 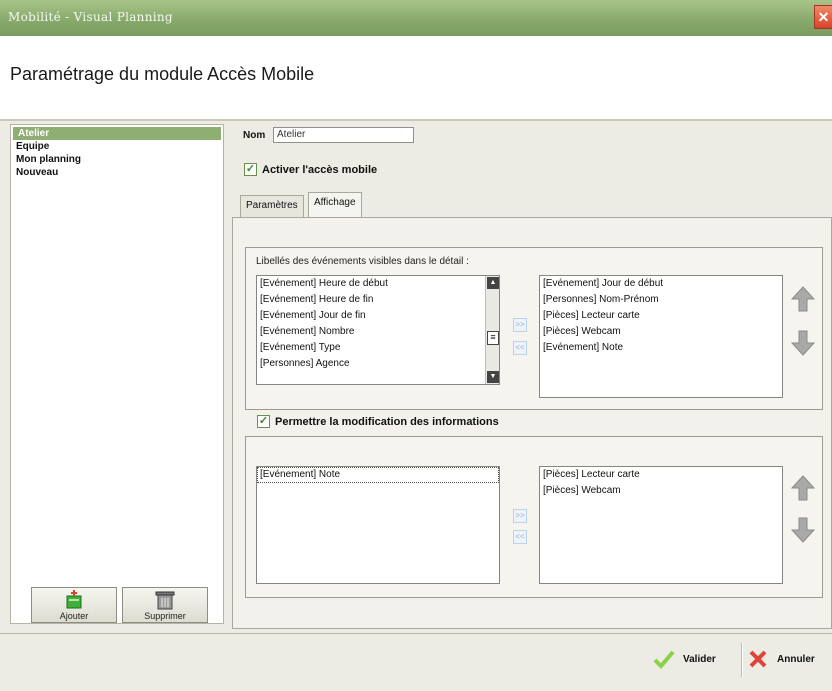 What do you see at coordinates (74, 599) in the screenshot?
I see `add-icon` at bounding box center [74, 599].